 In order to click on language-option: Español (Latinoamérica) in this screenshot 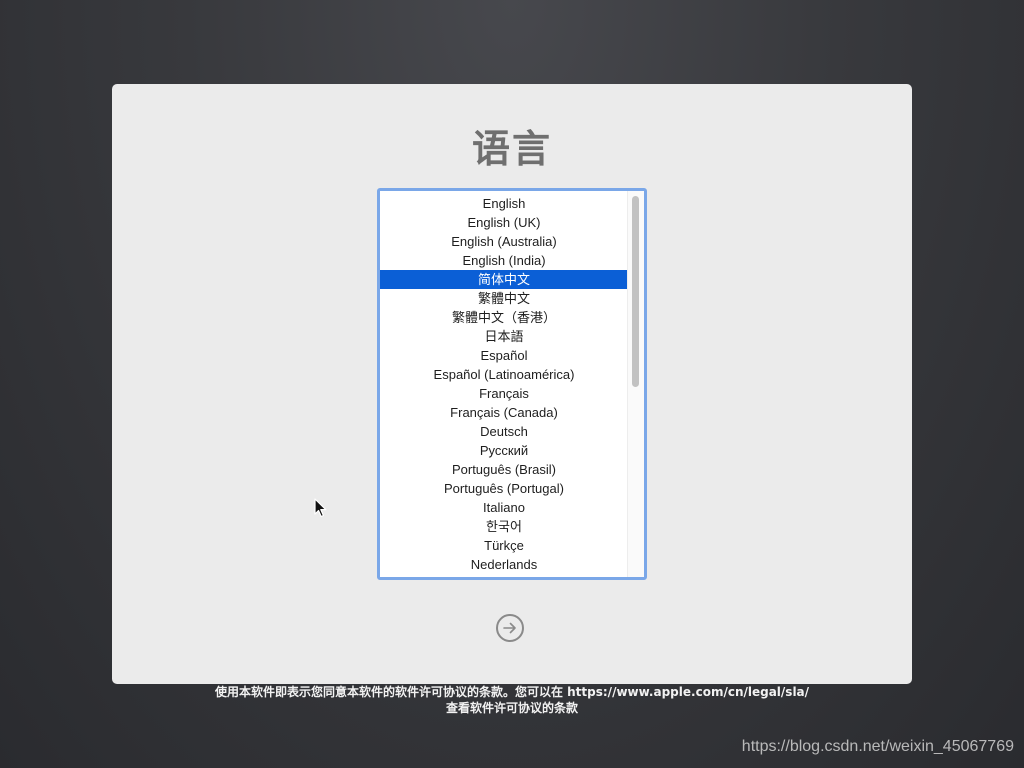, I will do `click(504, 374)`.